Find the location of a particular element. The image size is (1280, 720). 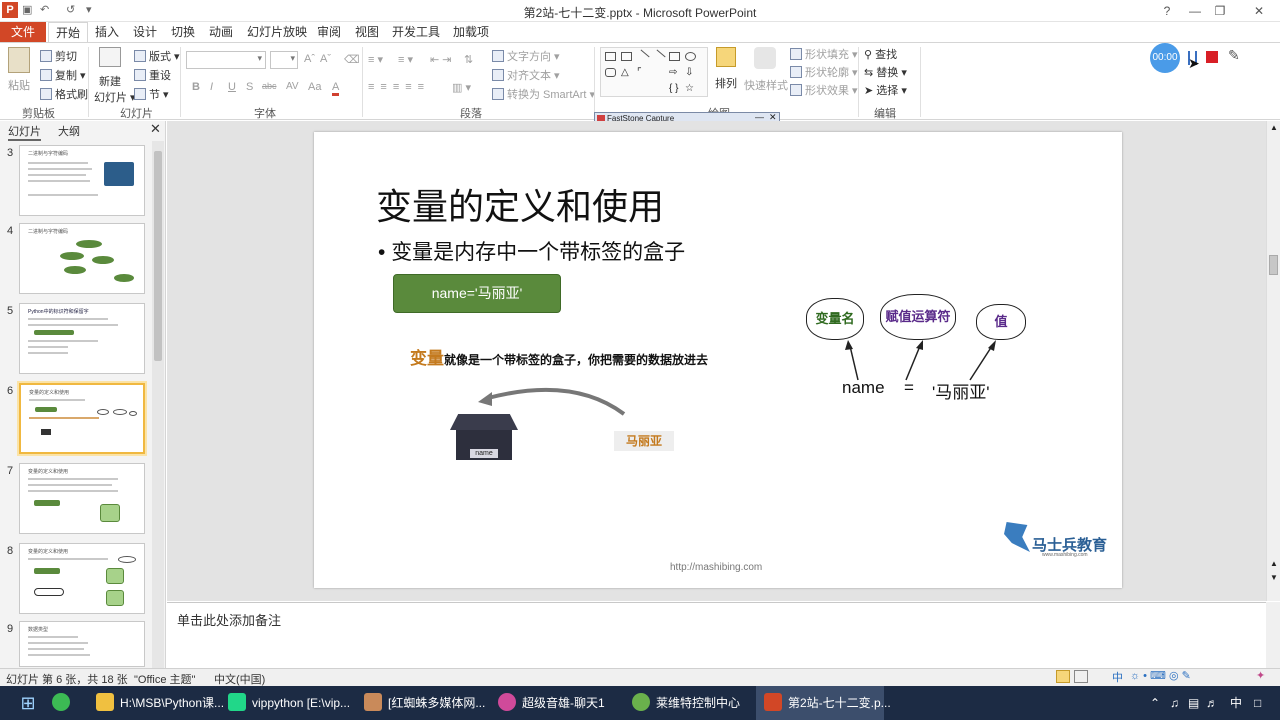

cut-button: 剪切 is located at coordinates (58, 56).